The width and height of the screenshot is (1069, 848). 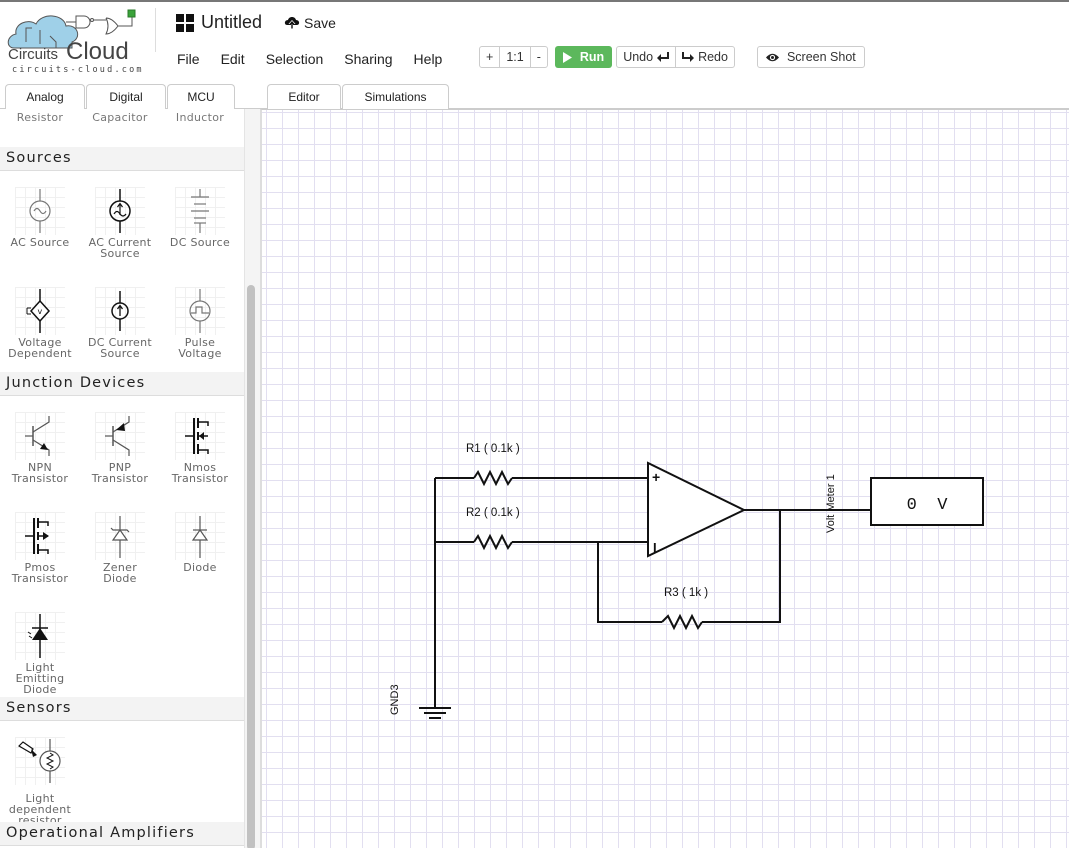 I want to click on tab-simulations: Simulations, so click(x=395, y=96).